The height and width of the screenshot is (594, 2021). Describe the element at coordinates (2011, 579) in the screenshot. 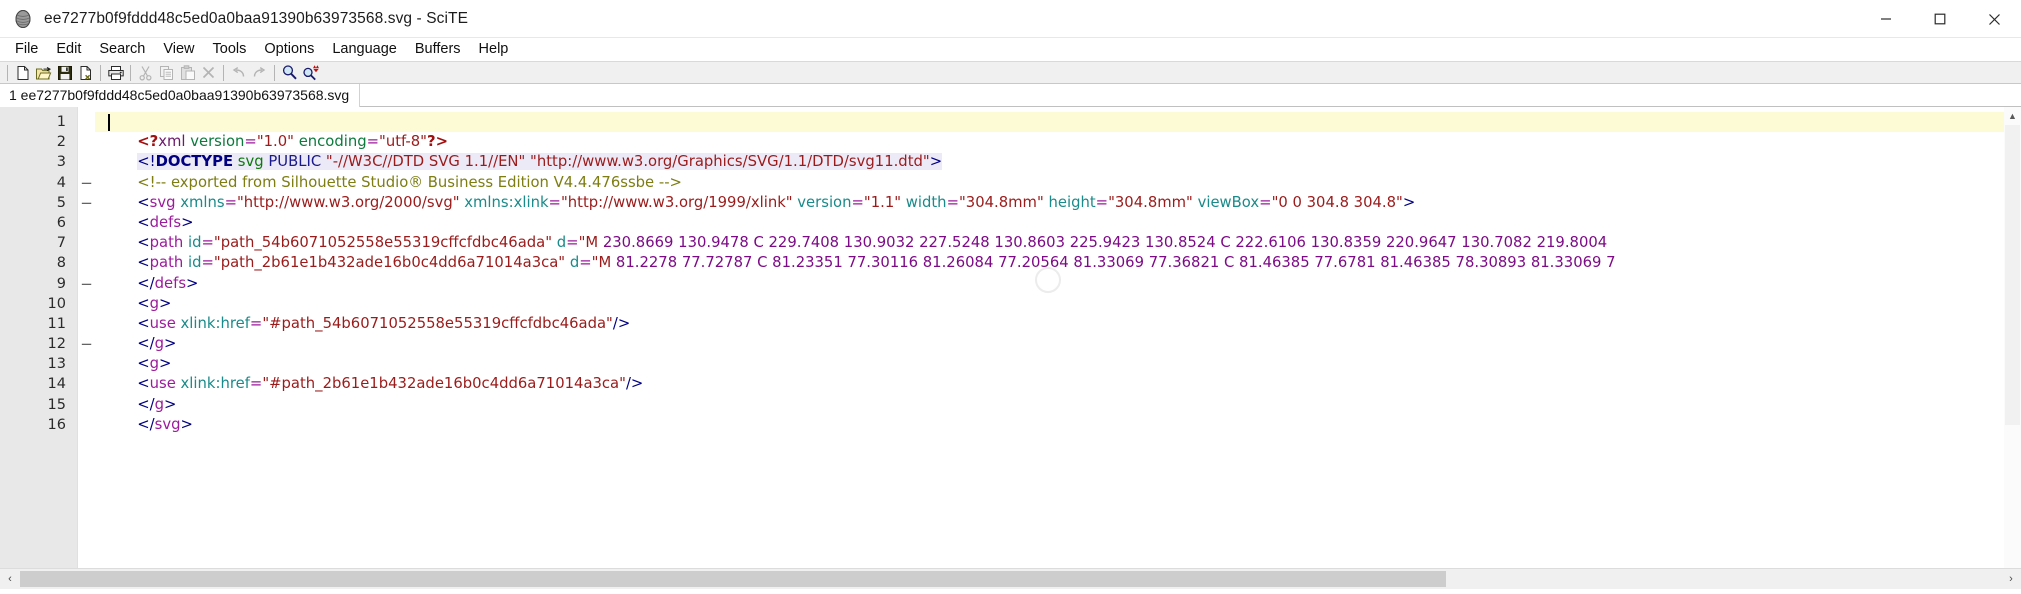

I see `scroll-right-arrow-icon: ›` at that location.